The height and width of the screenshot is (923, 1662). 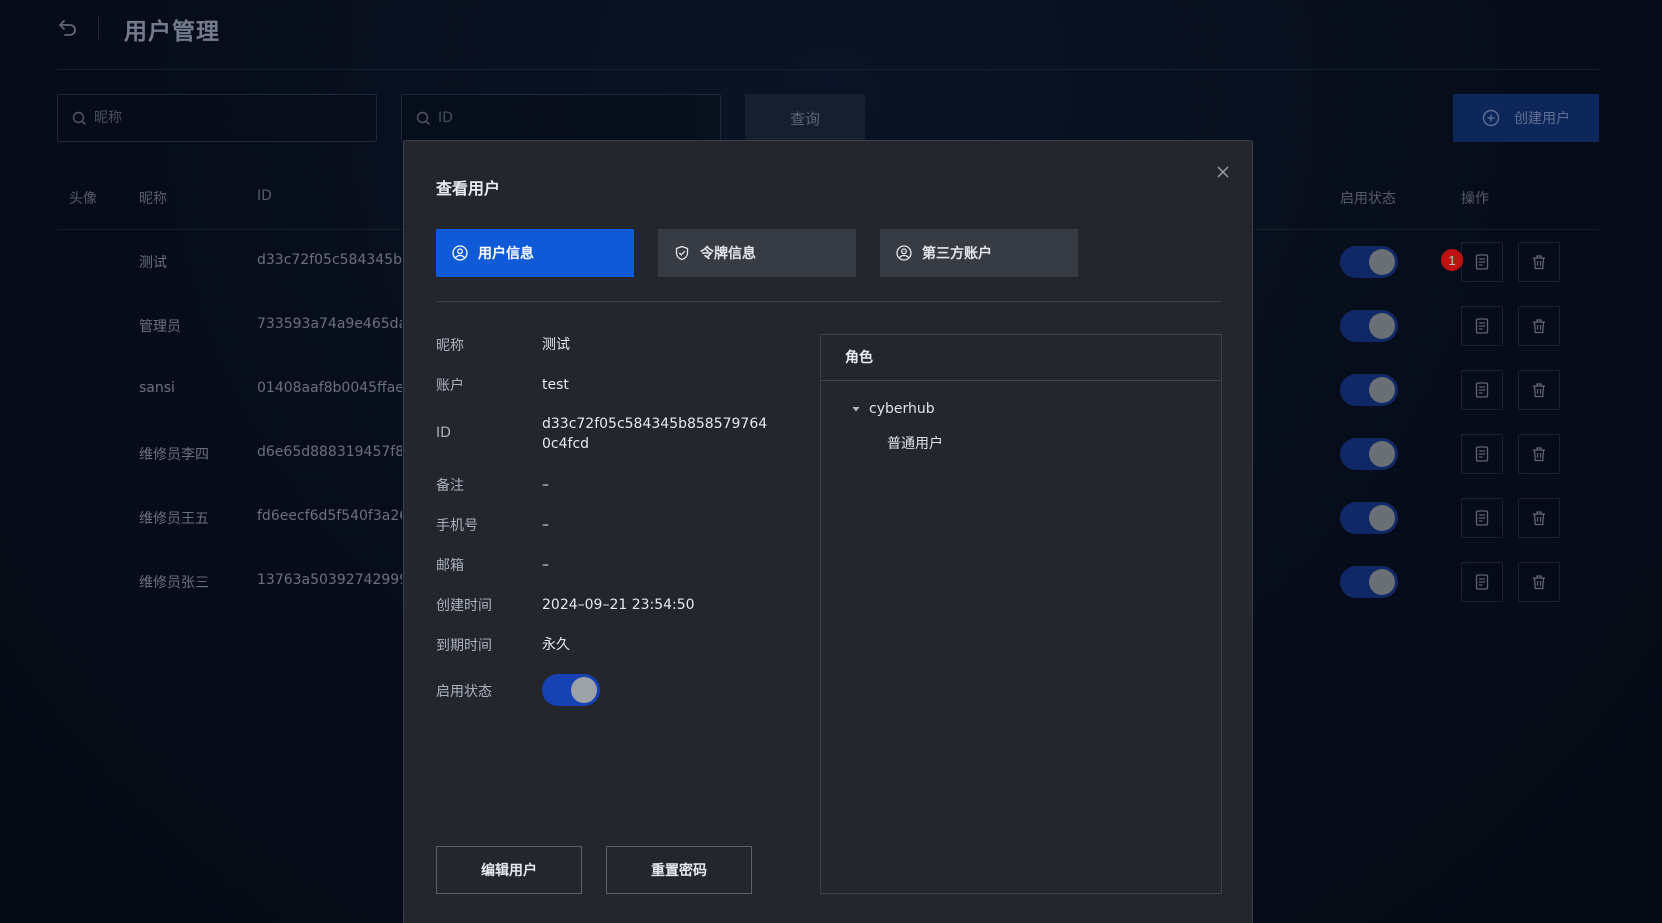 What do you see at coordinates (1021, 614) in the screenshot?
I see `role-panel: 角色 cyberhub 普通用户` at bounding box center [1021, 614].